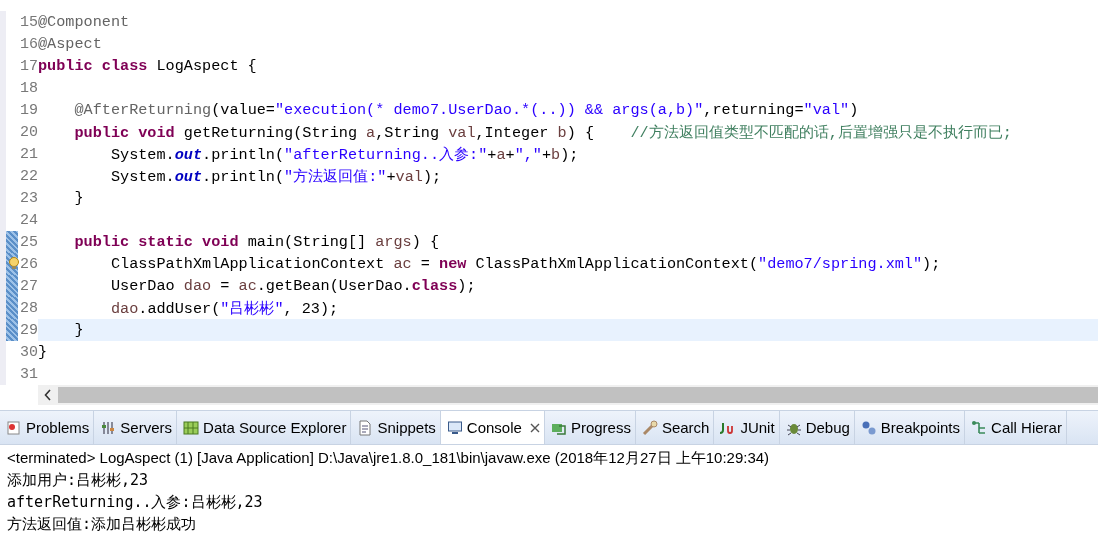 The width and height of the screenshot is (1098, 550). I want to click on console-output-line: 添加用户:吕彬彬,23, so click(78, 480).